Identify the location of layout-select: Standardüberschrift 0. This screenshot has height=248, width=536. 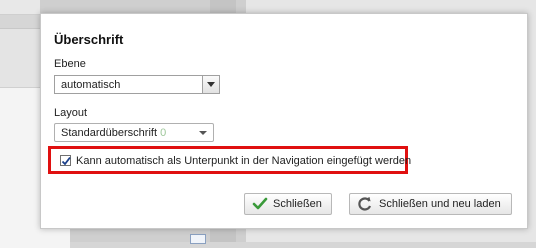
(134, 132).